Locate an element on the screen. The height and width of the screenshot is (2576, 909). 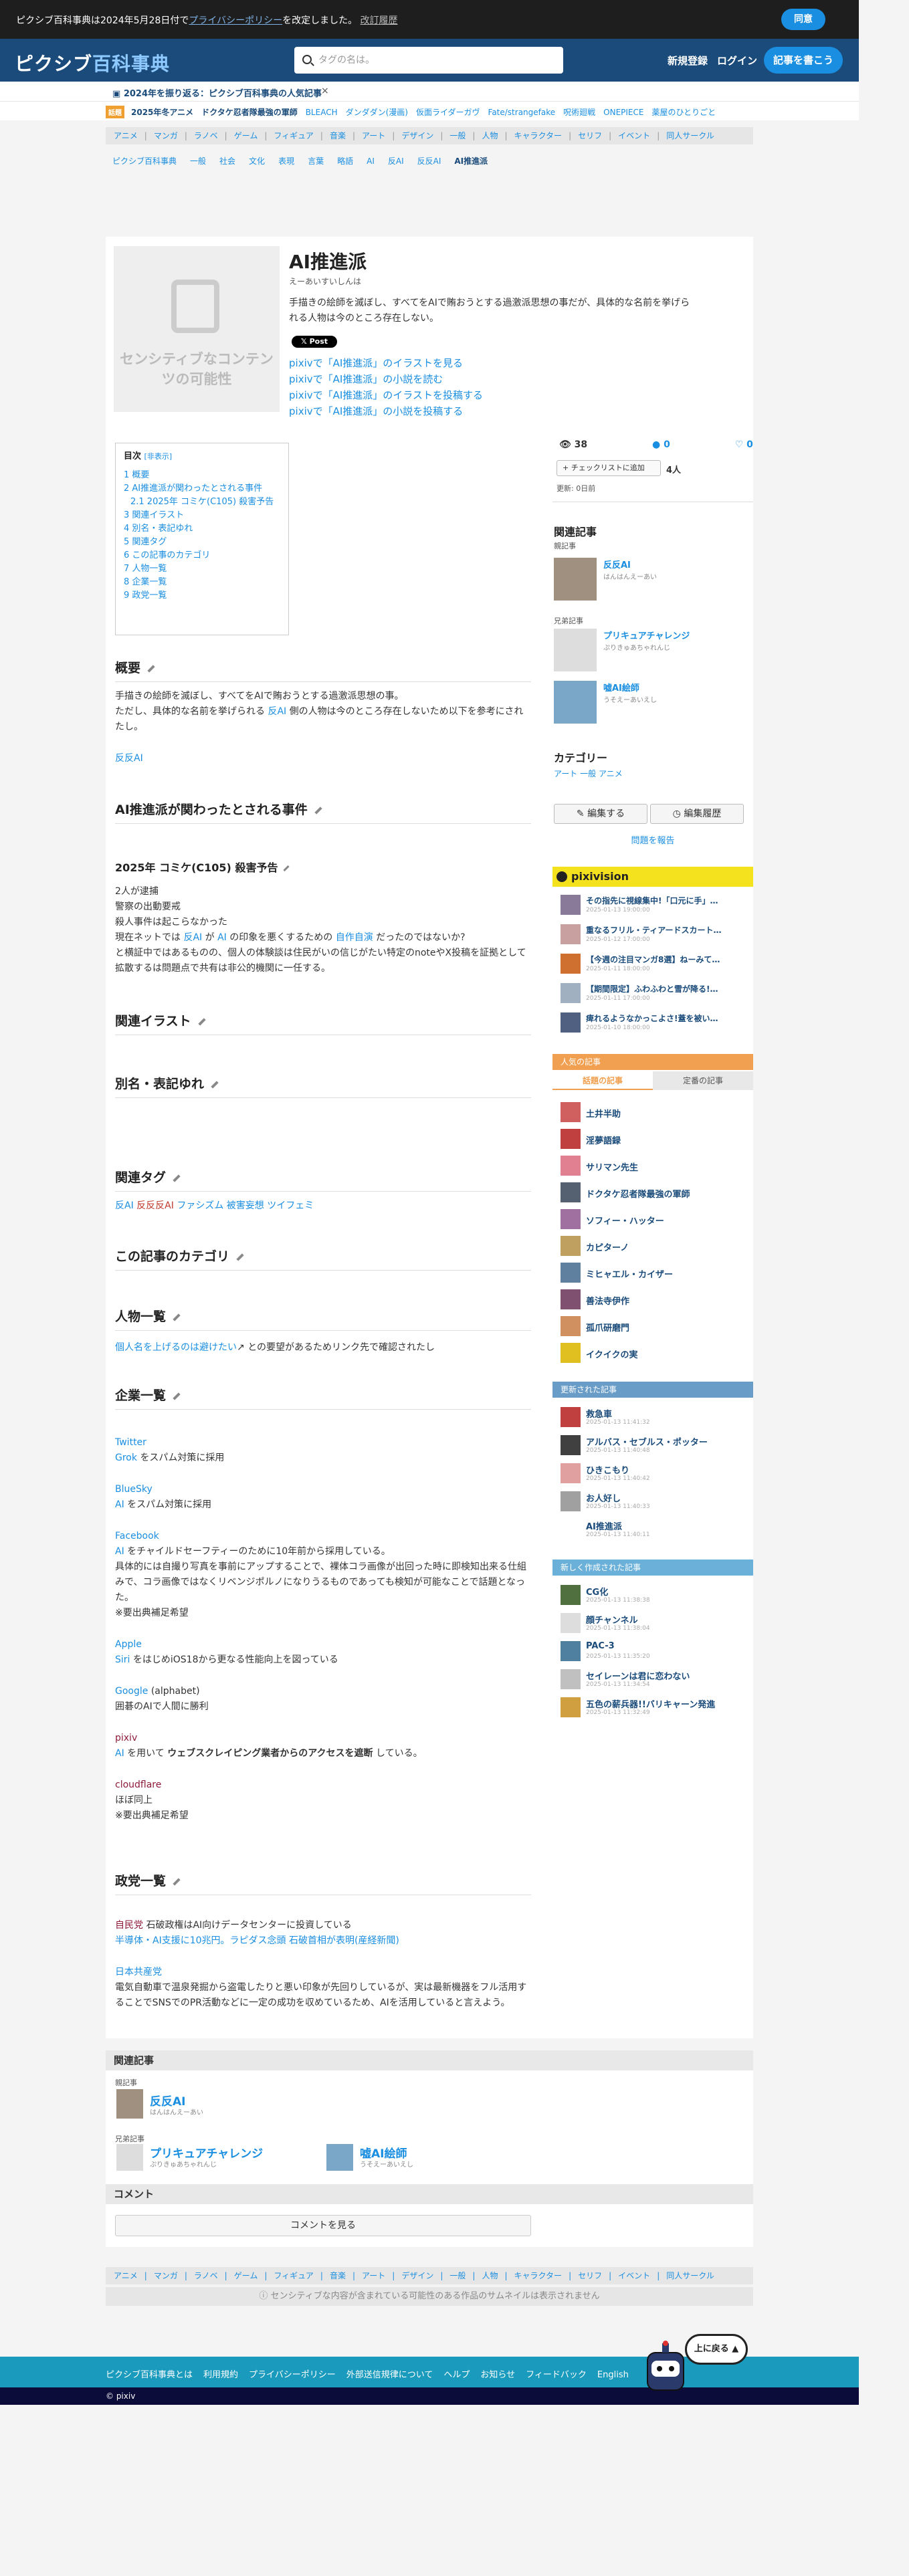
view-comments-button: コメントを見る is located at coordinates (323, 2225).